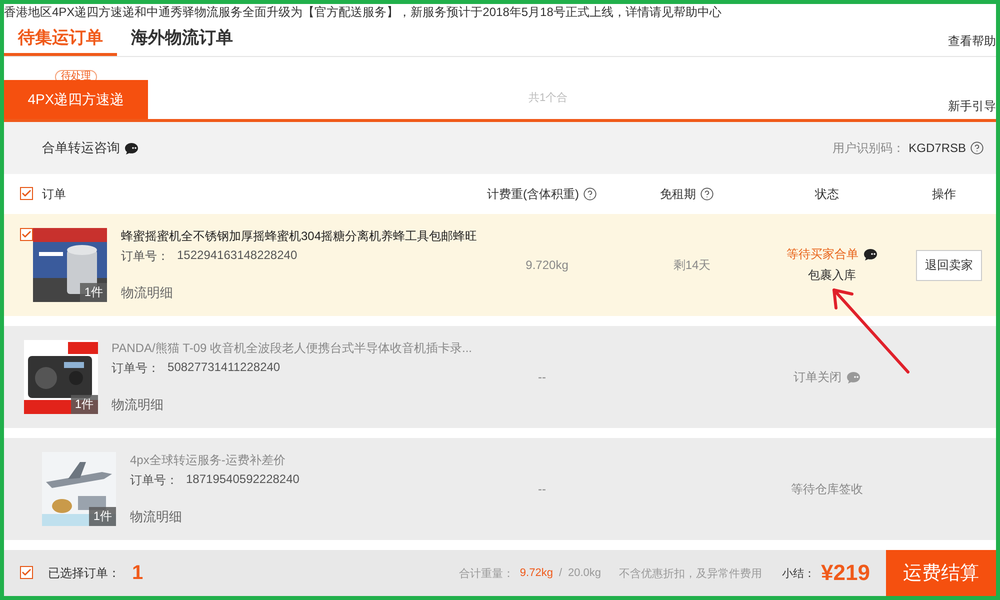  What do you see at coordinates (548, 98) in the screenshot?
I see `merge-count: 共1个合` at bounding box center [548, 98].